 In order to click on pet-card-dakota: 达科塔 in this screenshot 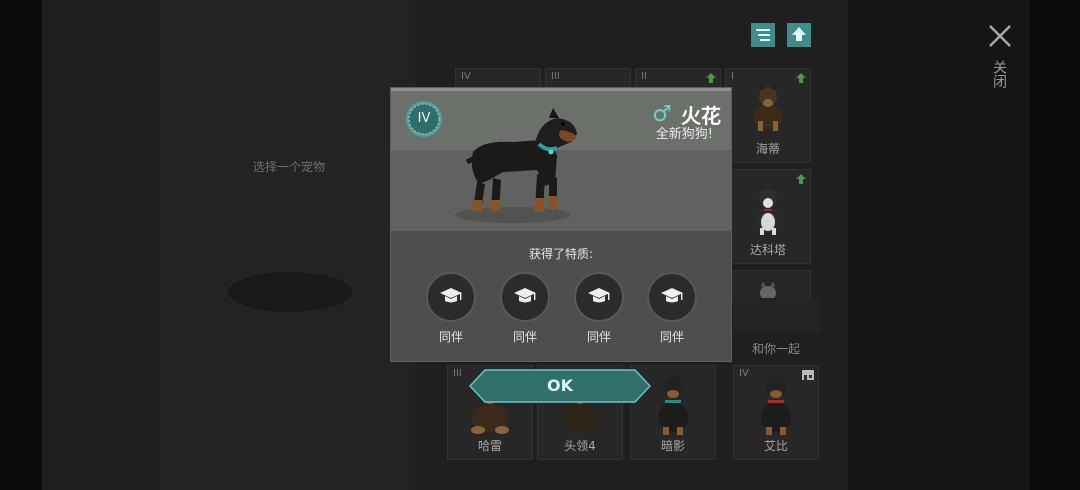, I will do `click(768, 216)`.